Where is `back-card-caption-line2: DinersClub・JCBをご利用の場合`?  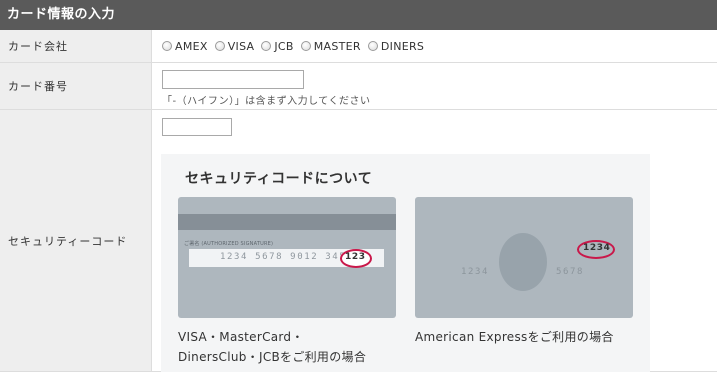
back-card-caption-line2: DinersClub・JCBをご利用の場合 is located at coordinates (272, 357).